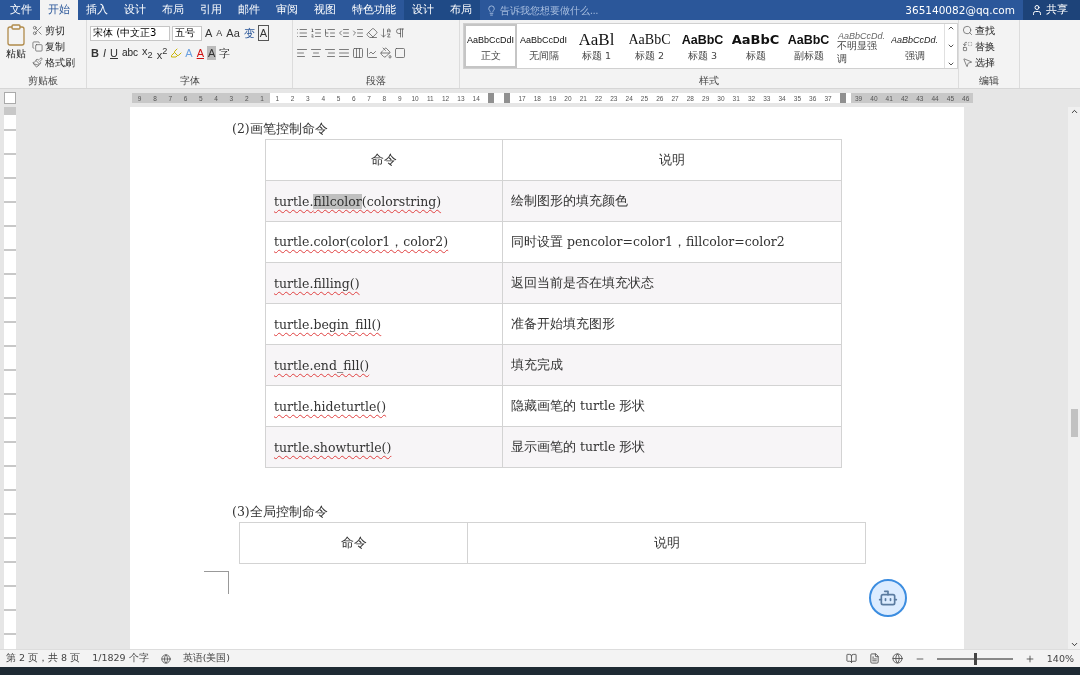  What do you see at coordinates (97, 10) in the screenshot?
I see `ribbon-tab: 插入` at bounding box center [97, 10].